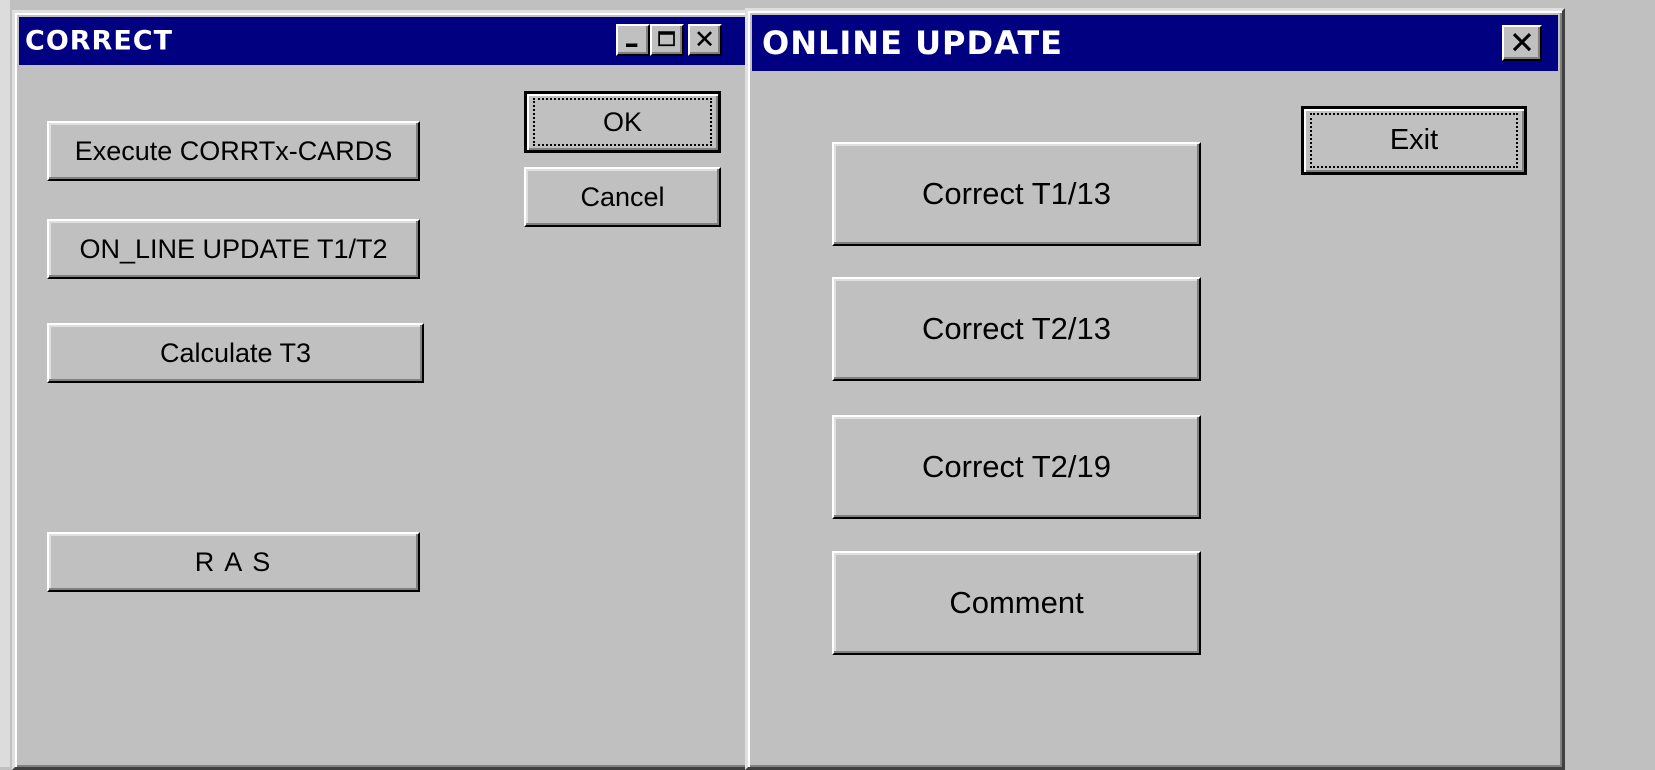  I want to click on exit-label: Exit, so click(1414, 140).